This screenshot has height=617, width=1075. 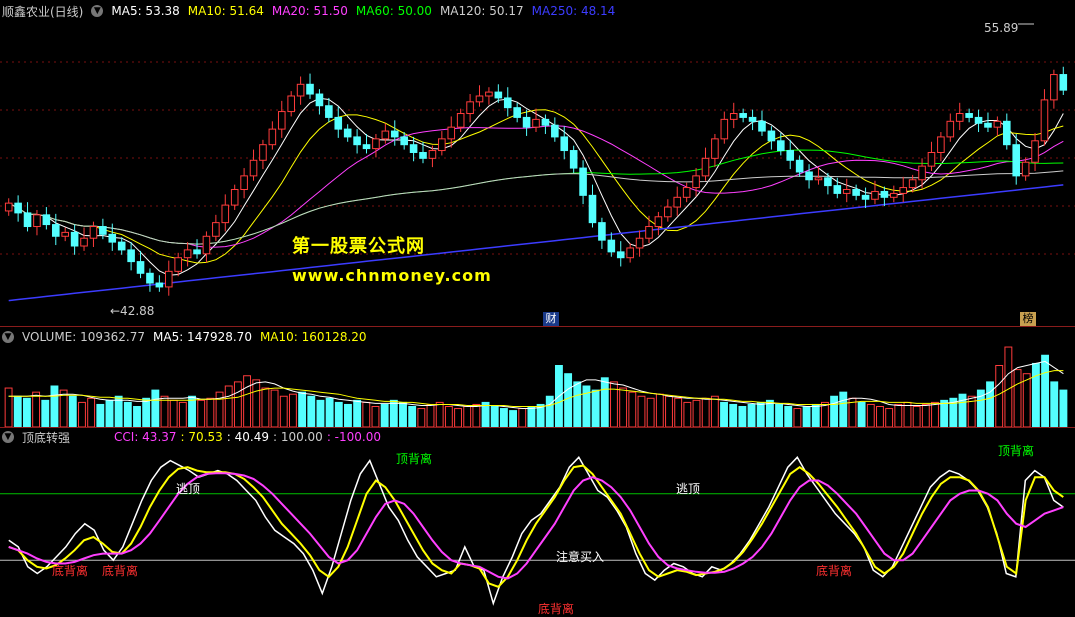 I want to click on watermark-title: 第一股票公式网, so click(x=358, y=246).